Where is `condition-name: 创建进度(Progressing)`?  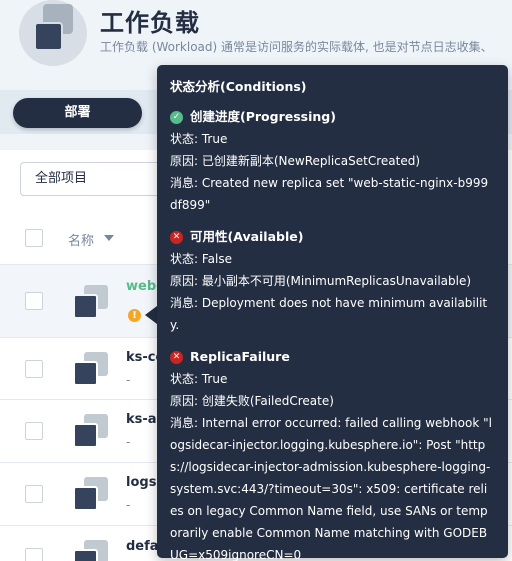 condition-name: 创建进度(Progressing) is located at coordinates (263, 116).